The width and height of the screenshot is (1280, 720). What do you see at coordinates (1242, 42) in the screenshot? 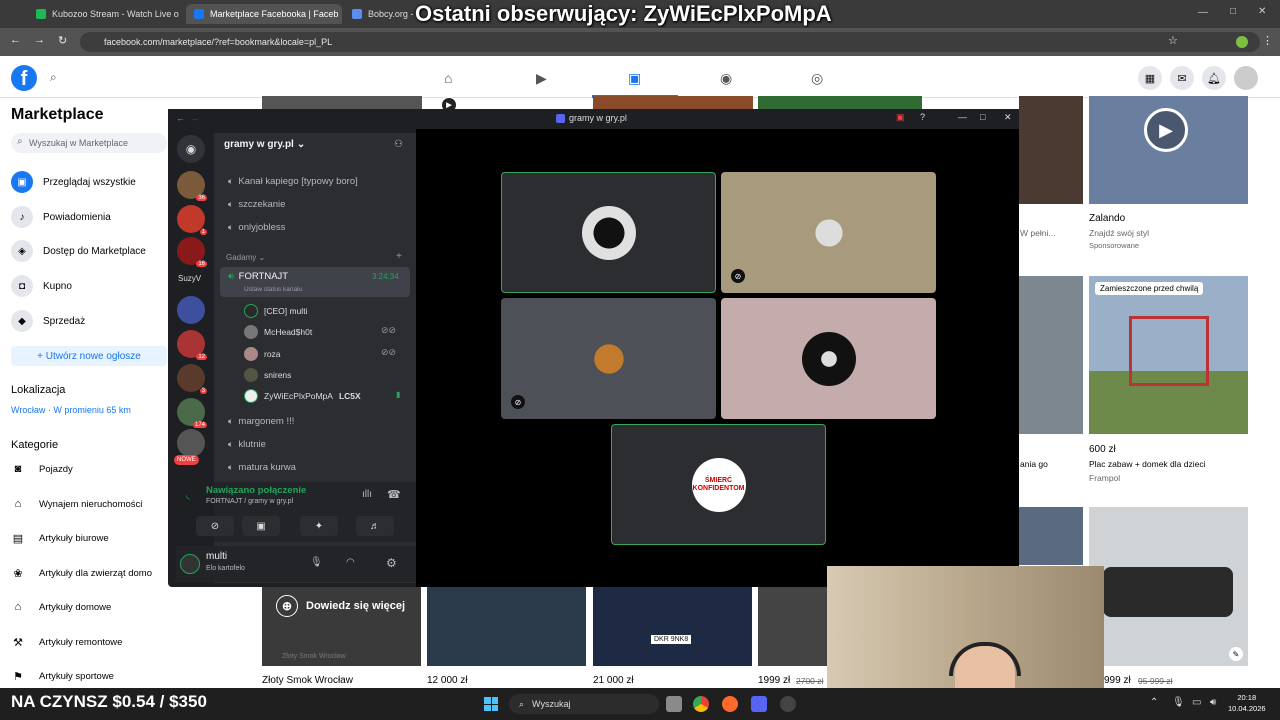
I see `profile-icon` at bounding box center [1242, 42].